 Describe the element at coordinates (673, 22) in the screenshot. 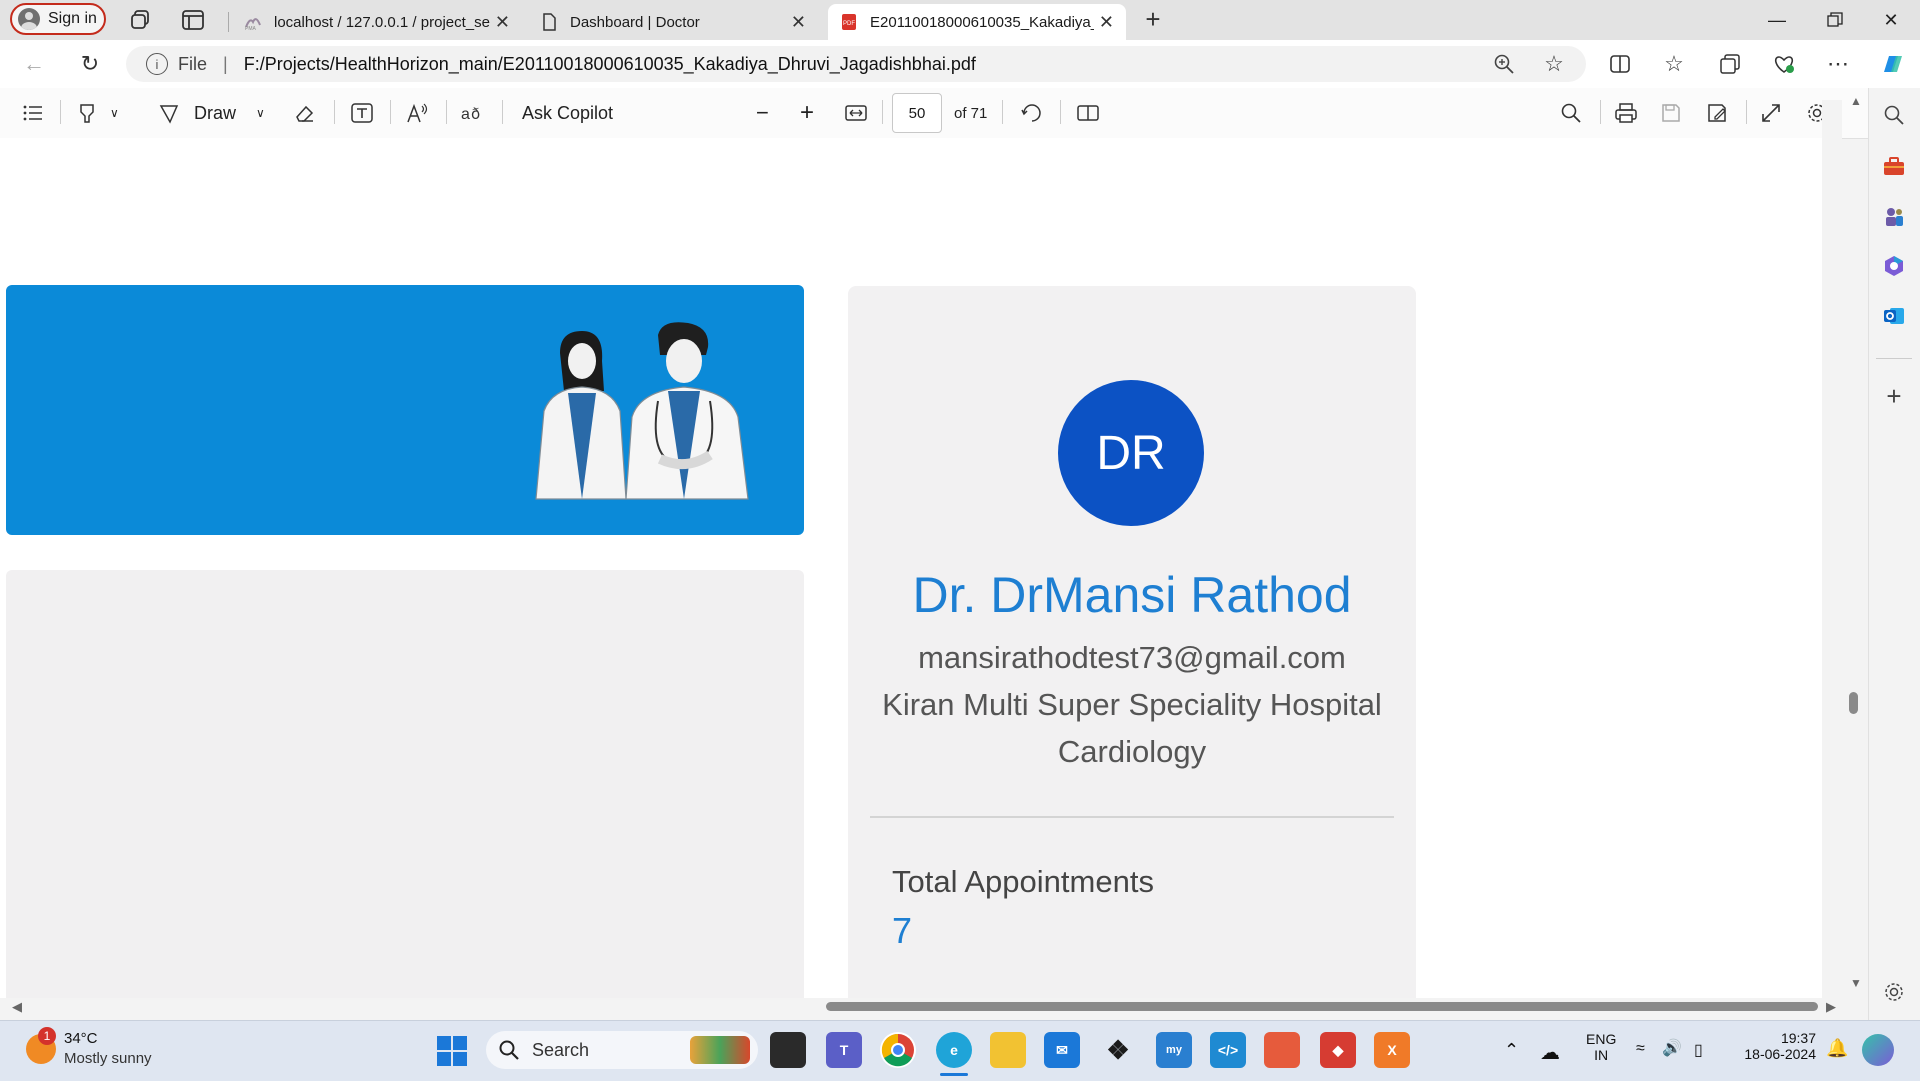

I see `tab-dashboard-doctor: Dashboard | Doctor ✕` at that location.